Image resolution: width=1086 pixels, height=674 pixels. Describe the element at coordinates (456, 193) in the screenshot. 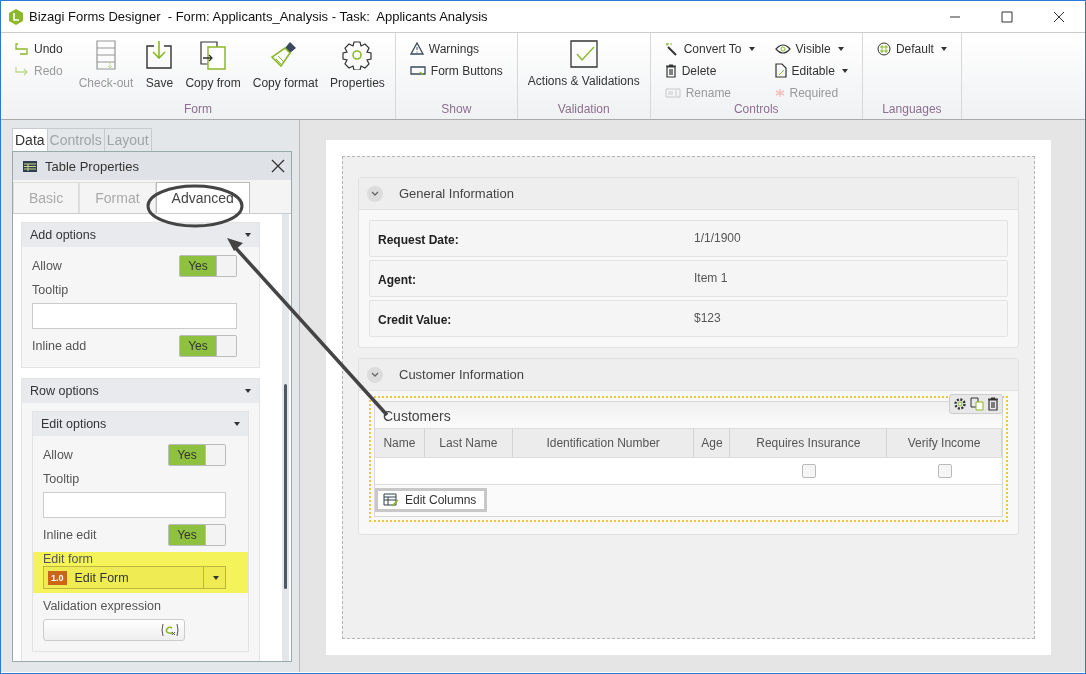

I see `section-title: General Information` at that location.